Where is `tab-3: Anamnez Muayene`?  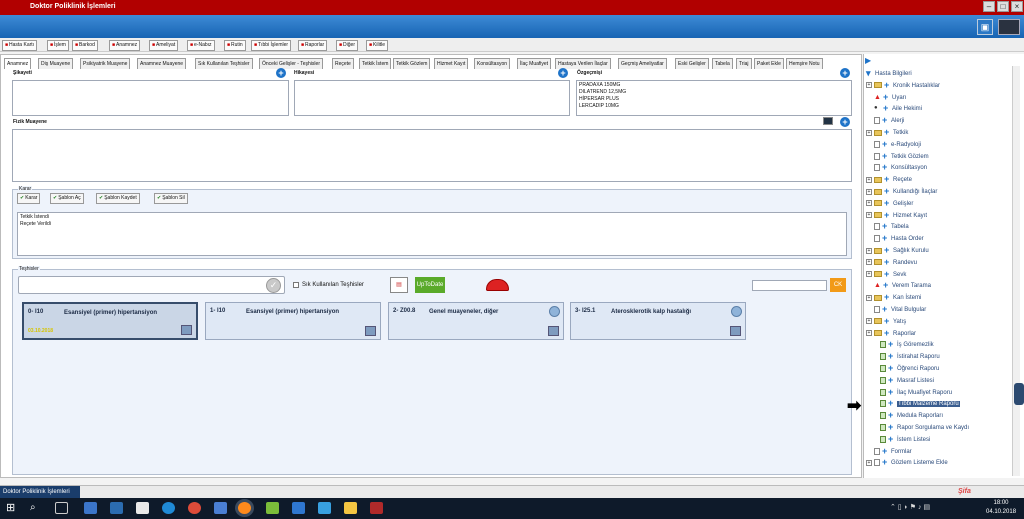 tab-3: Anamnez Muayene is located at coordinates (162, 63).